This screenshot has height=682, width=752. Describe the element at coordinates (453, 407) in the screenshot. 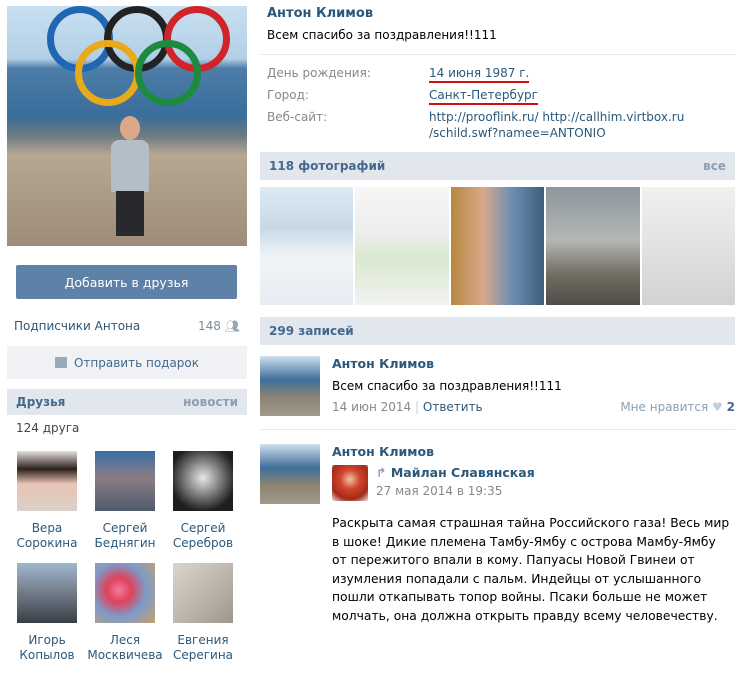

I see `reply-link: Ответить` at that location.